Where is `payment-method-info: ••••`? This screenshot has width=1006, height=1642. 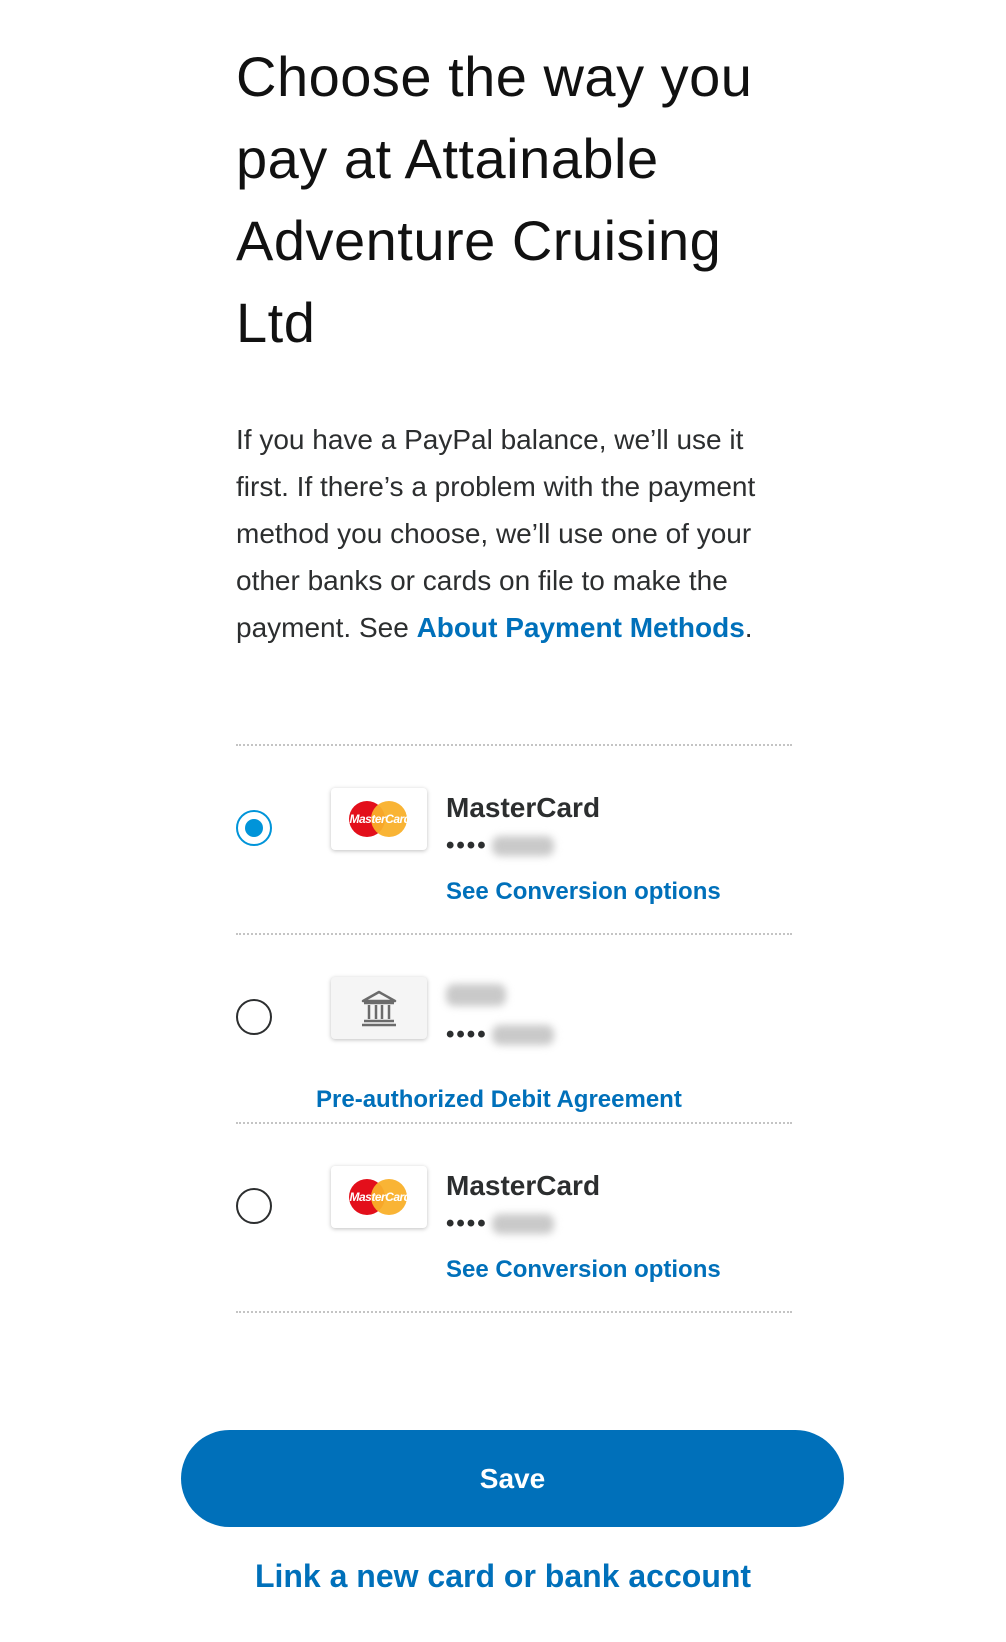 payment-method-info: •••• is located at coordinates (500, 1015).